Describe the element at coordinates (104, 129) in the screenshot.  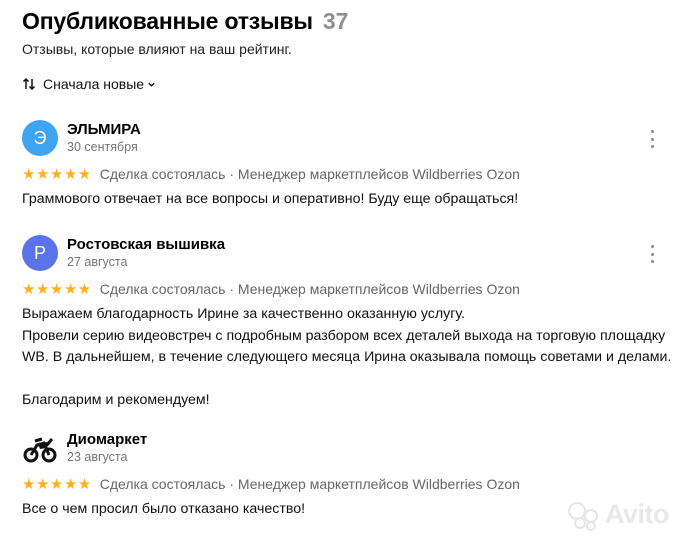
I see `reviewer-name: ЭЛЬМИРА` at that location.